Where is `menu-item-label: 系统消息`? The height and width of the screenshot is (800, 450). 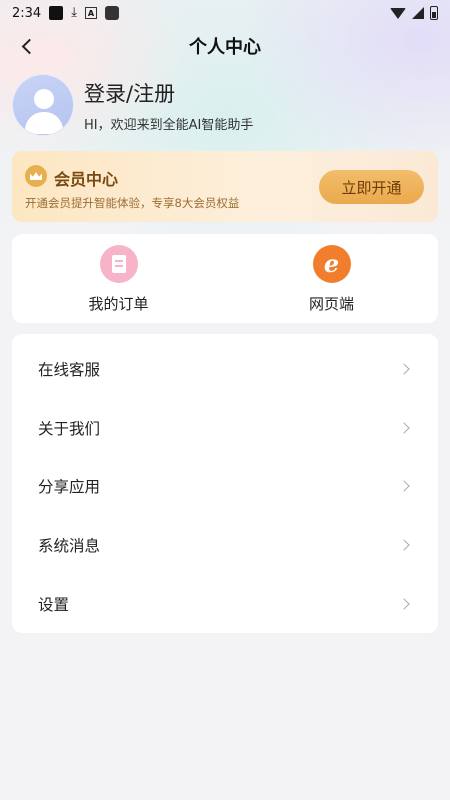
menu-item-label: 系统消息 is located at coordinates (69, 546).